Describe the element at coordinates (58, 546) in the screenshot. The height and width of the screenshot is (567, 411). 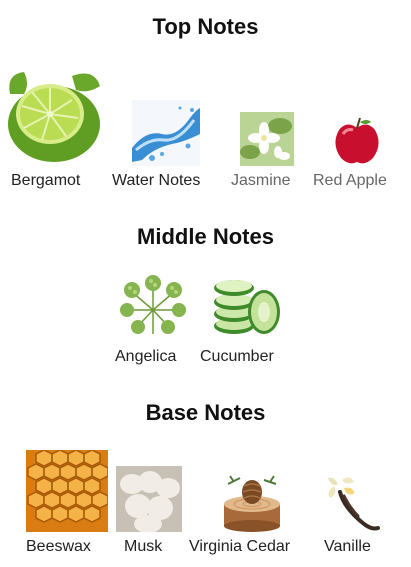
I see `note-label: Beeswax` at that location.